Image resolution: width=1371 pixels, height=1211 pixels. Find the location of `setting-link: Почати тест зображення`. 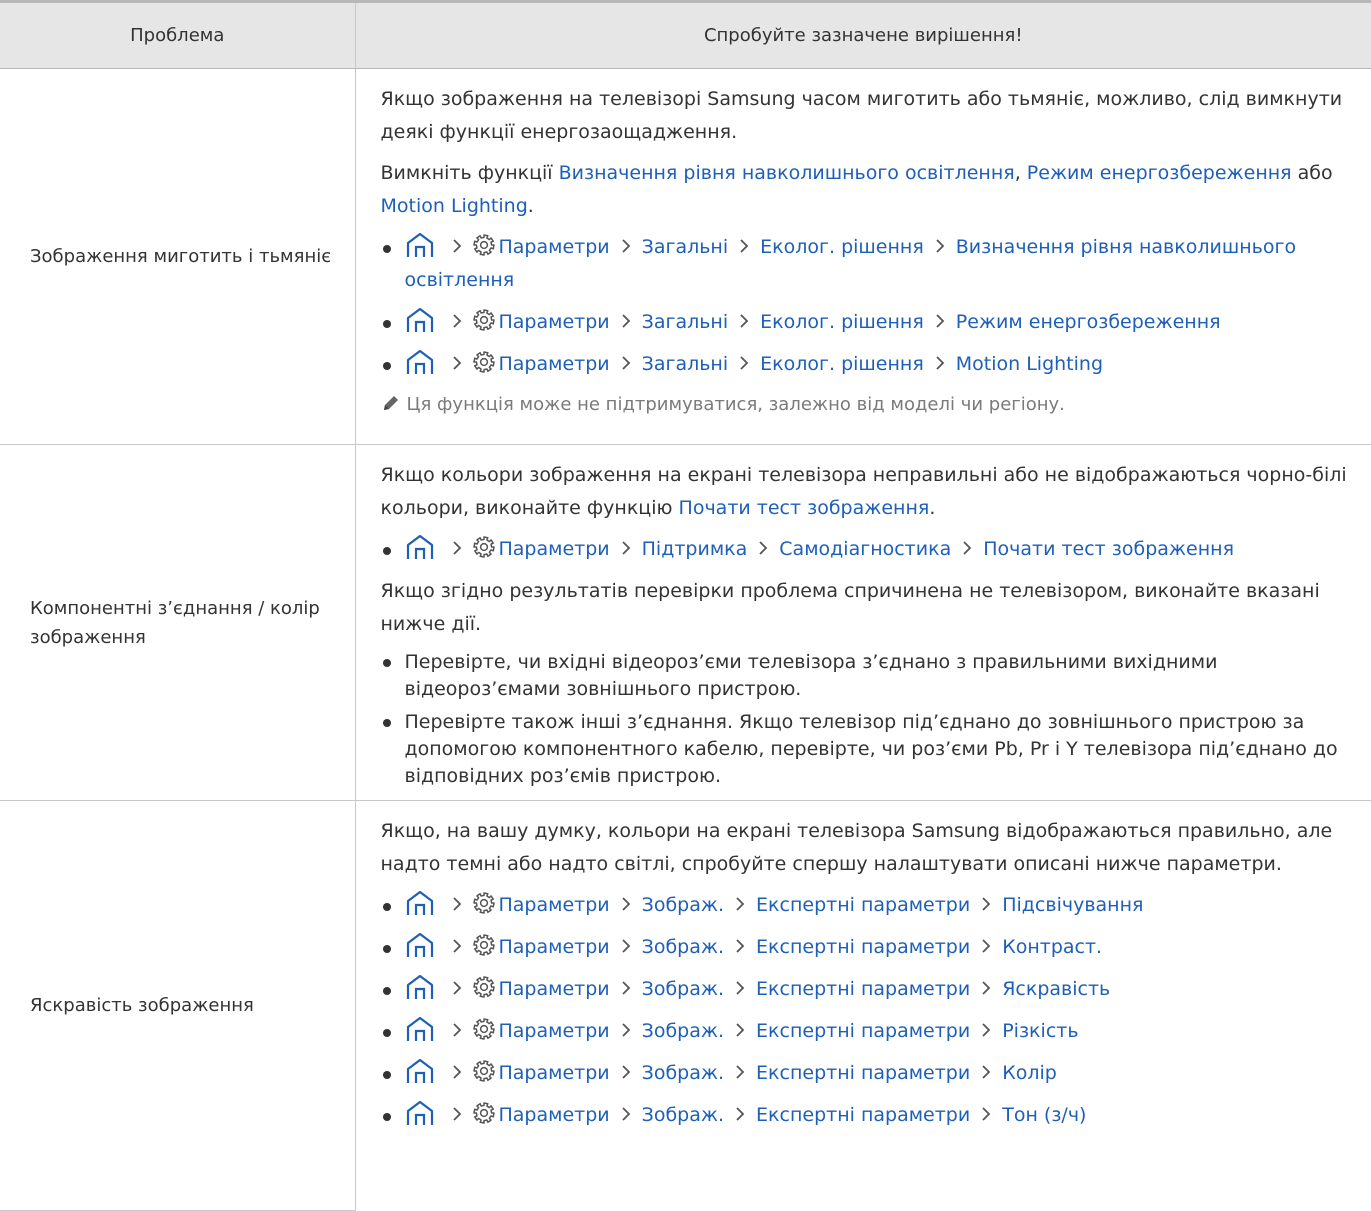

setting-link: Почати тест зображення is located at coordinates (804, 508).